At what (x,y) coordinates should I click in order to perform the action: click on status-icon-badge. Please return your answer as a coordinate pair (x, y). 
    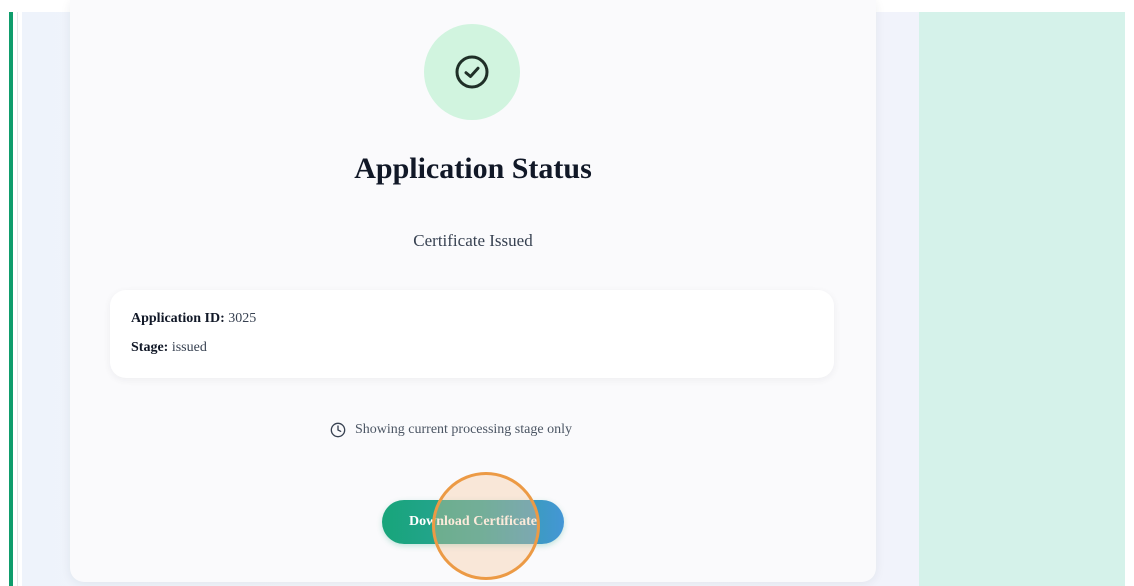
    Looking at the image, I should click on (472, 72).